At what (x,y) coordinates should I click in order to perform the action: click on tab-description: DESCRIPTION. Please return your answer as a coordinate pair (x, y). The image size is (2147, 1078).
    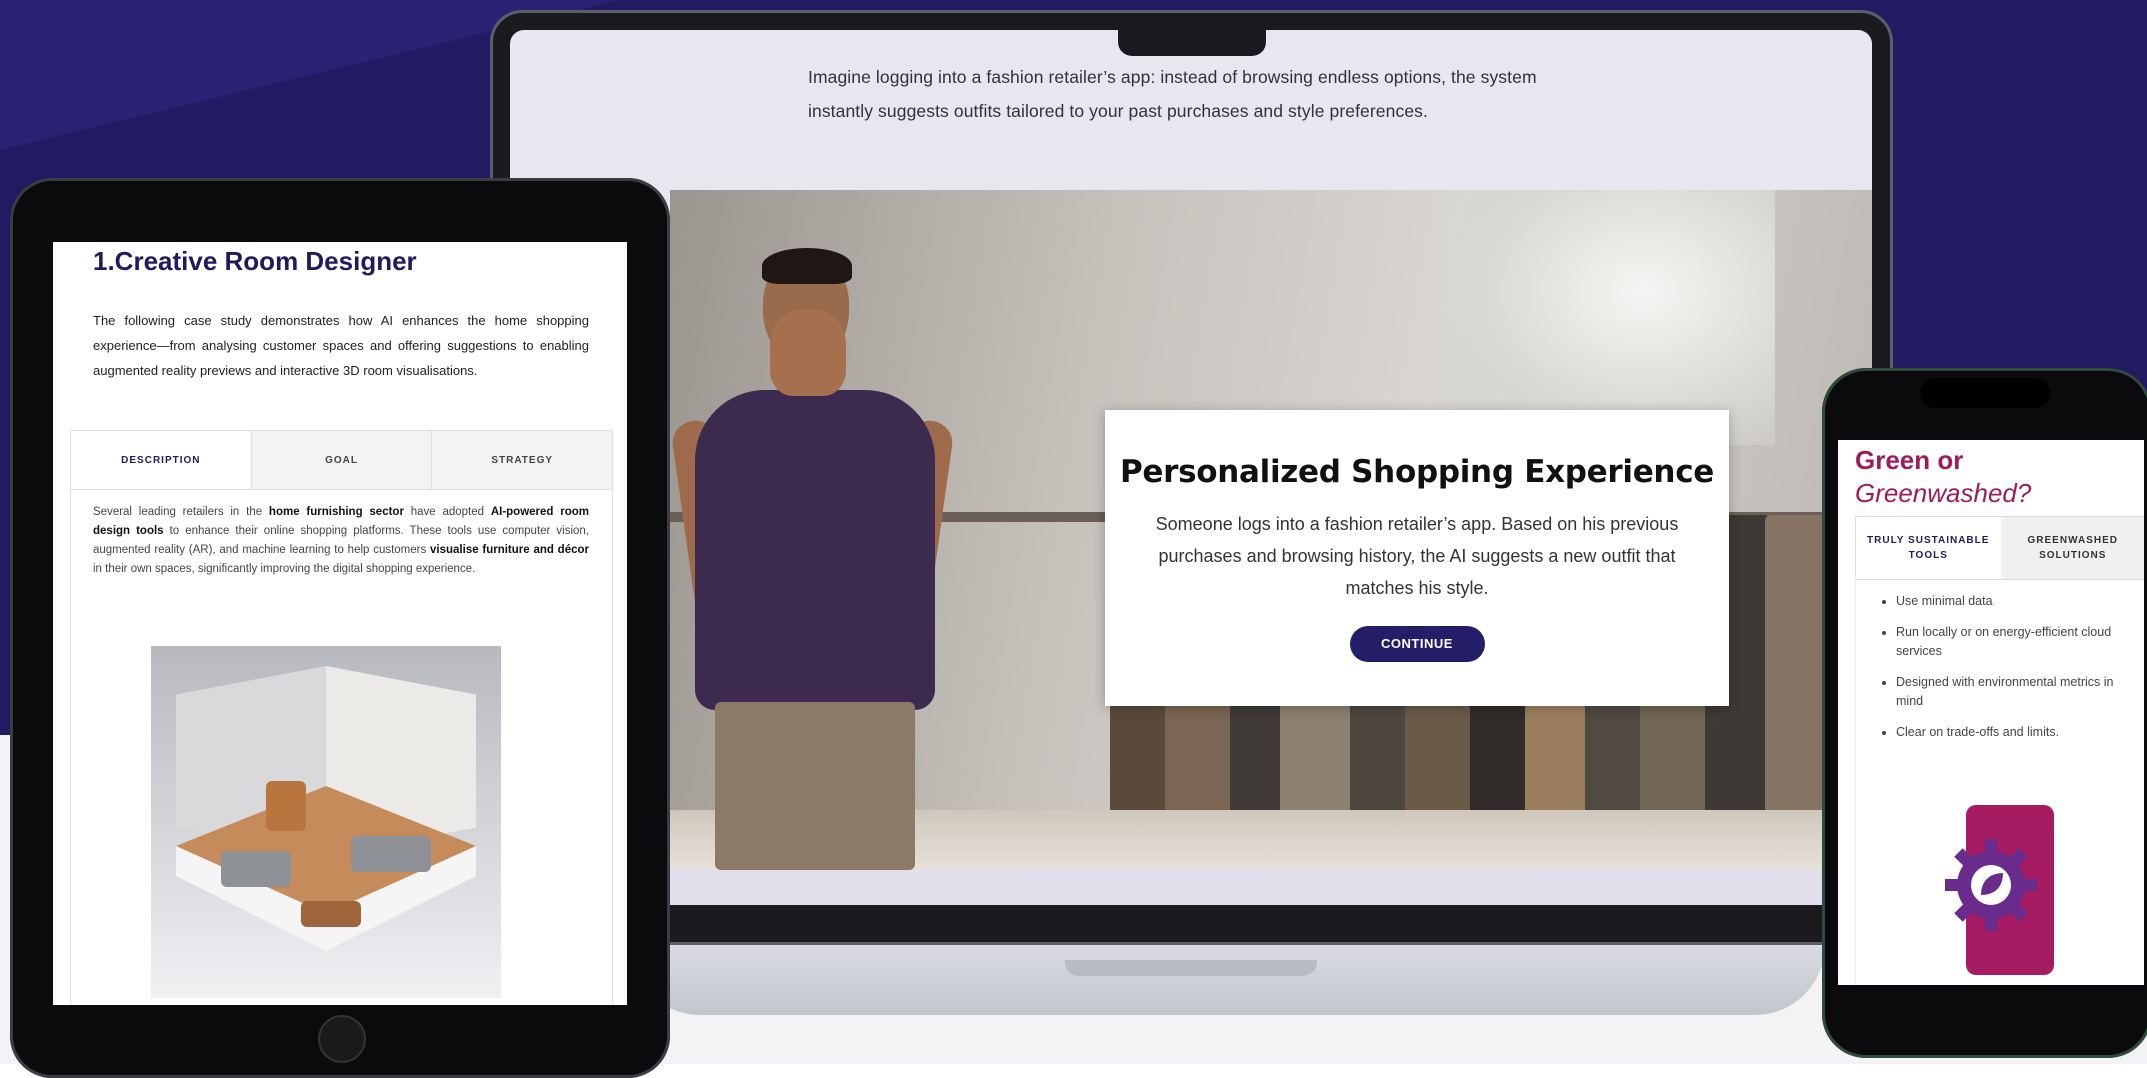
    Looking at the image, I should click on (161, 460).